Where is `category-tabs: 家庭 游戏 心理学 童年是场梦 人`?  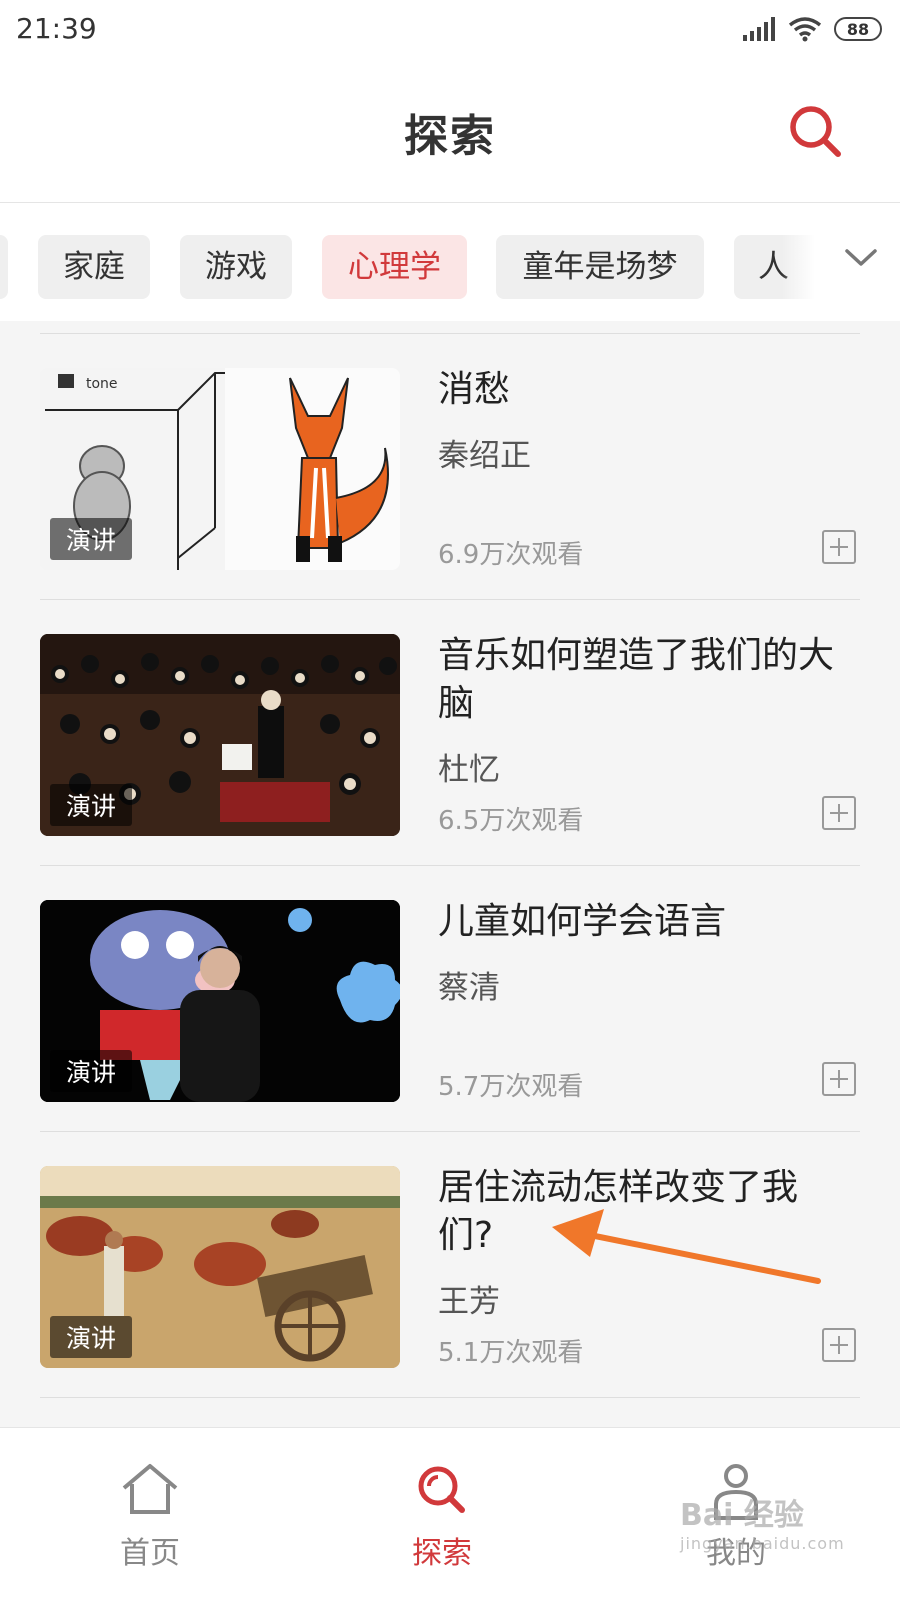 category-tabs: 家庭 游戏 心理学 童年是场梦 人 is located at coordinates (450, 262).